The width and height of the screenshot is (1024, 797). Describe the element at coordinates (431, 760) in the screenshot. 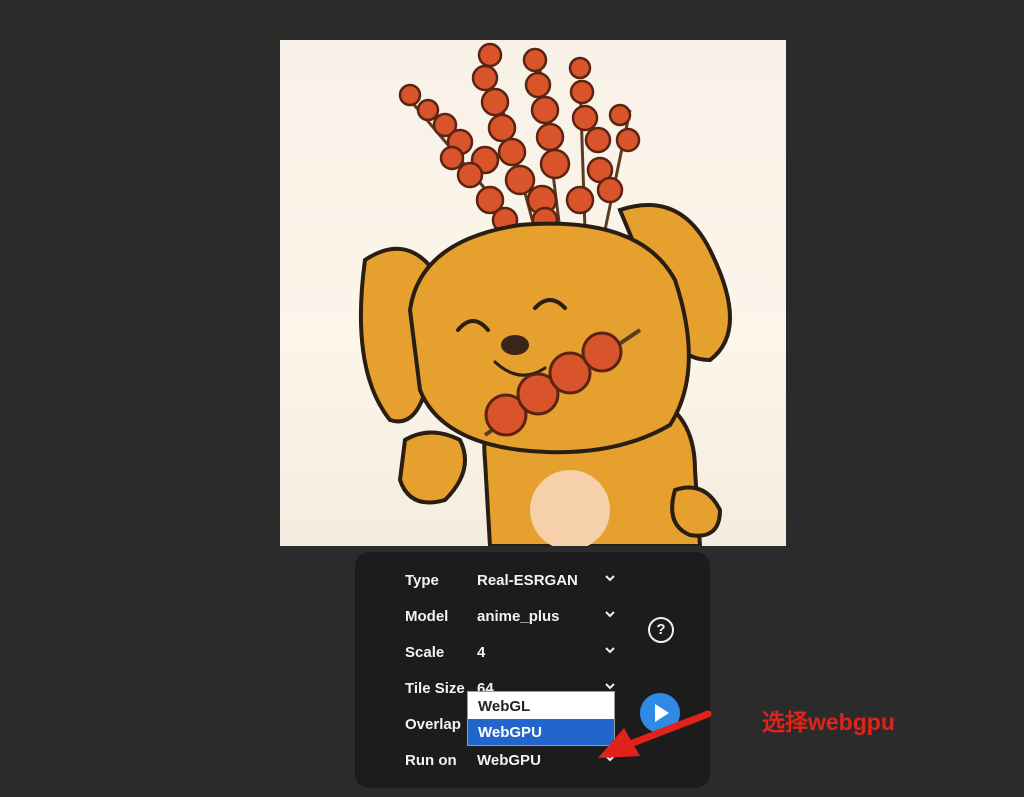

I see `run-on-label: Run on` at that location.